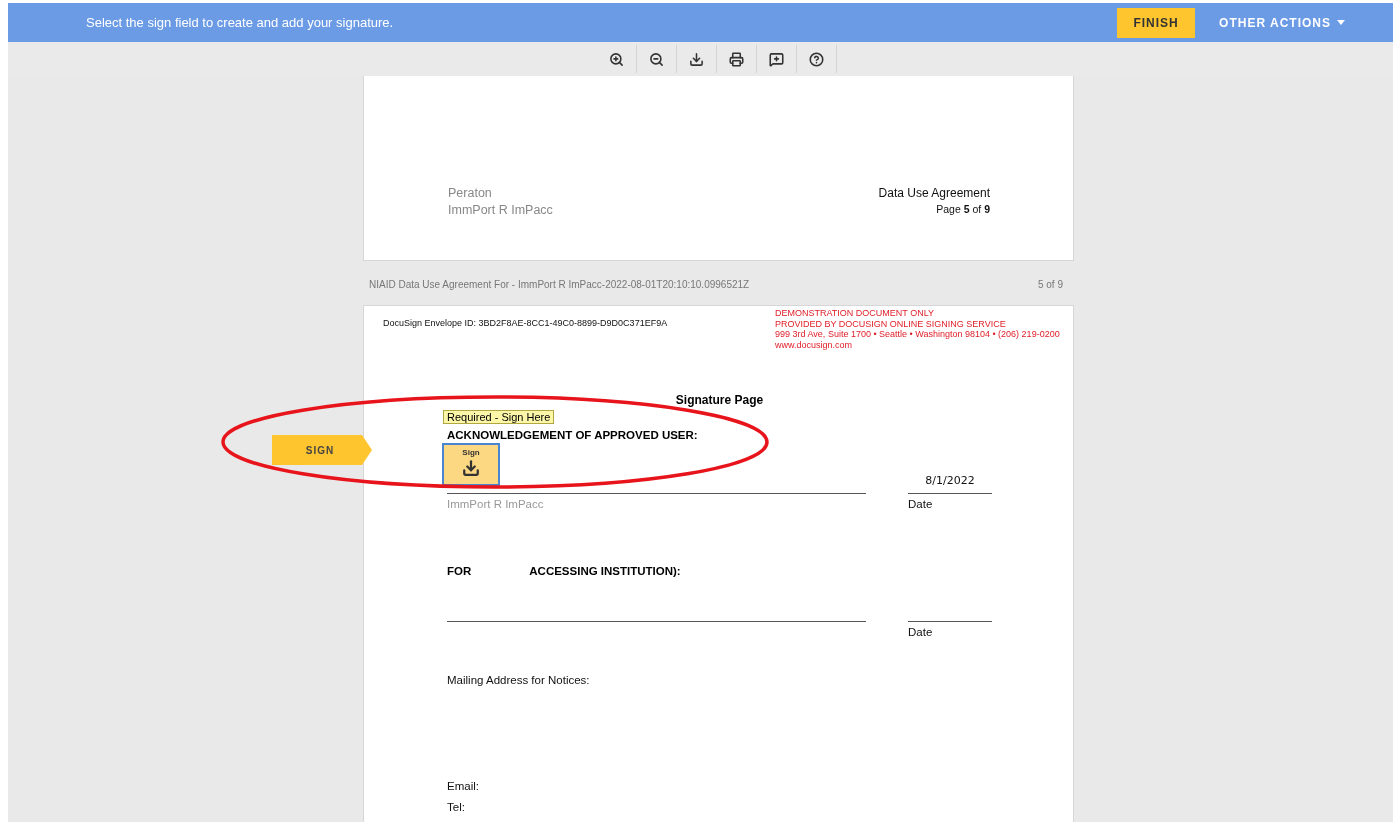  What do you see at coordinates (1050, 285) in the screenshot?
I see `page-count: 5 of 9` at bounding box center [1050, 285].